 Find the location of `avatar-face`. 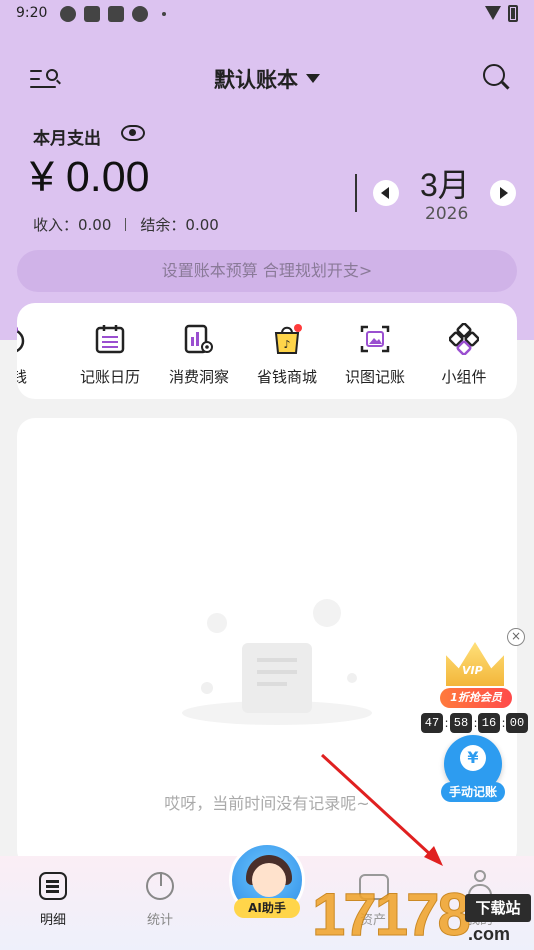

avatar-face is located at coordinates (269, 880).